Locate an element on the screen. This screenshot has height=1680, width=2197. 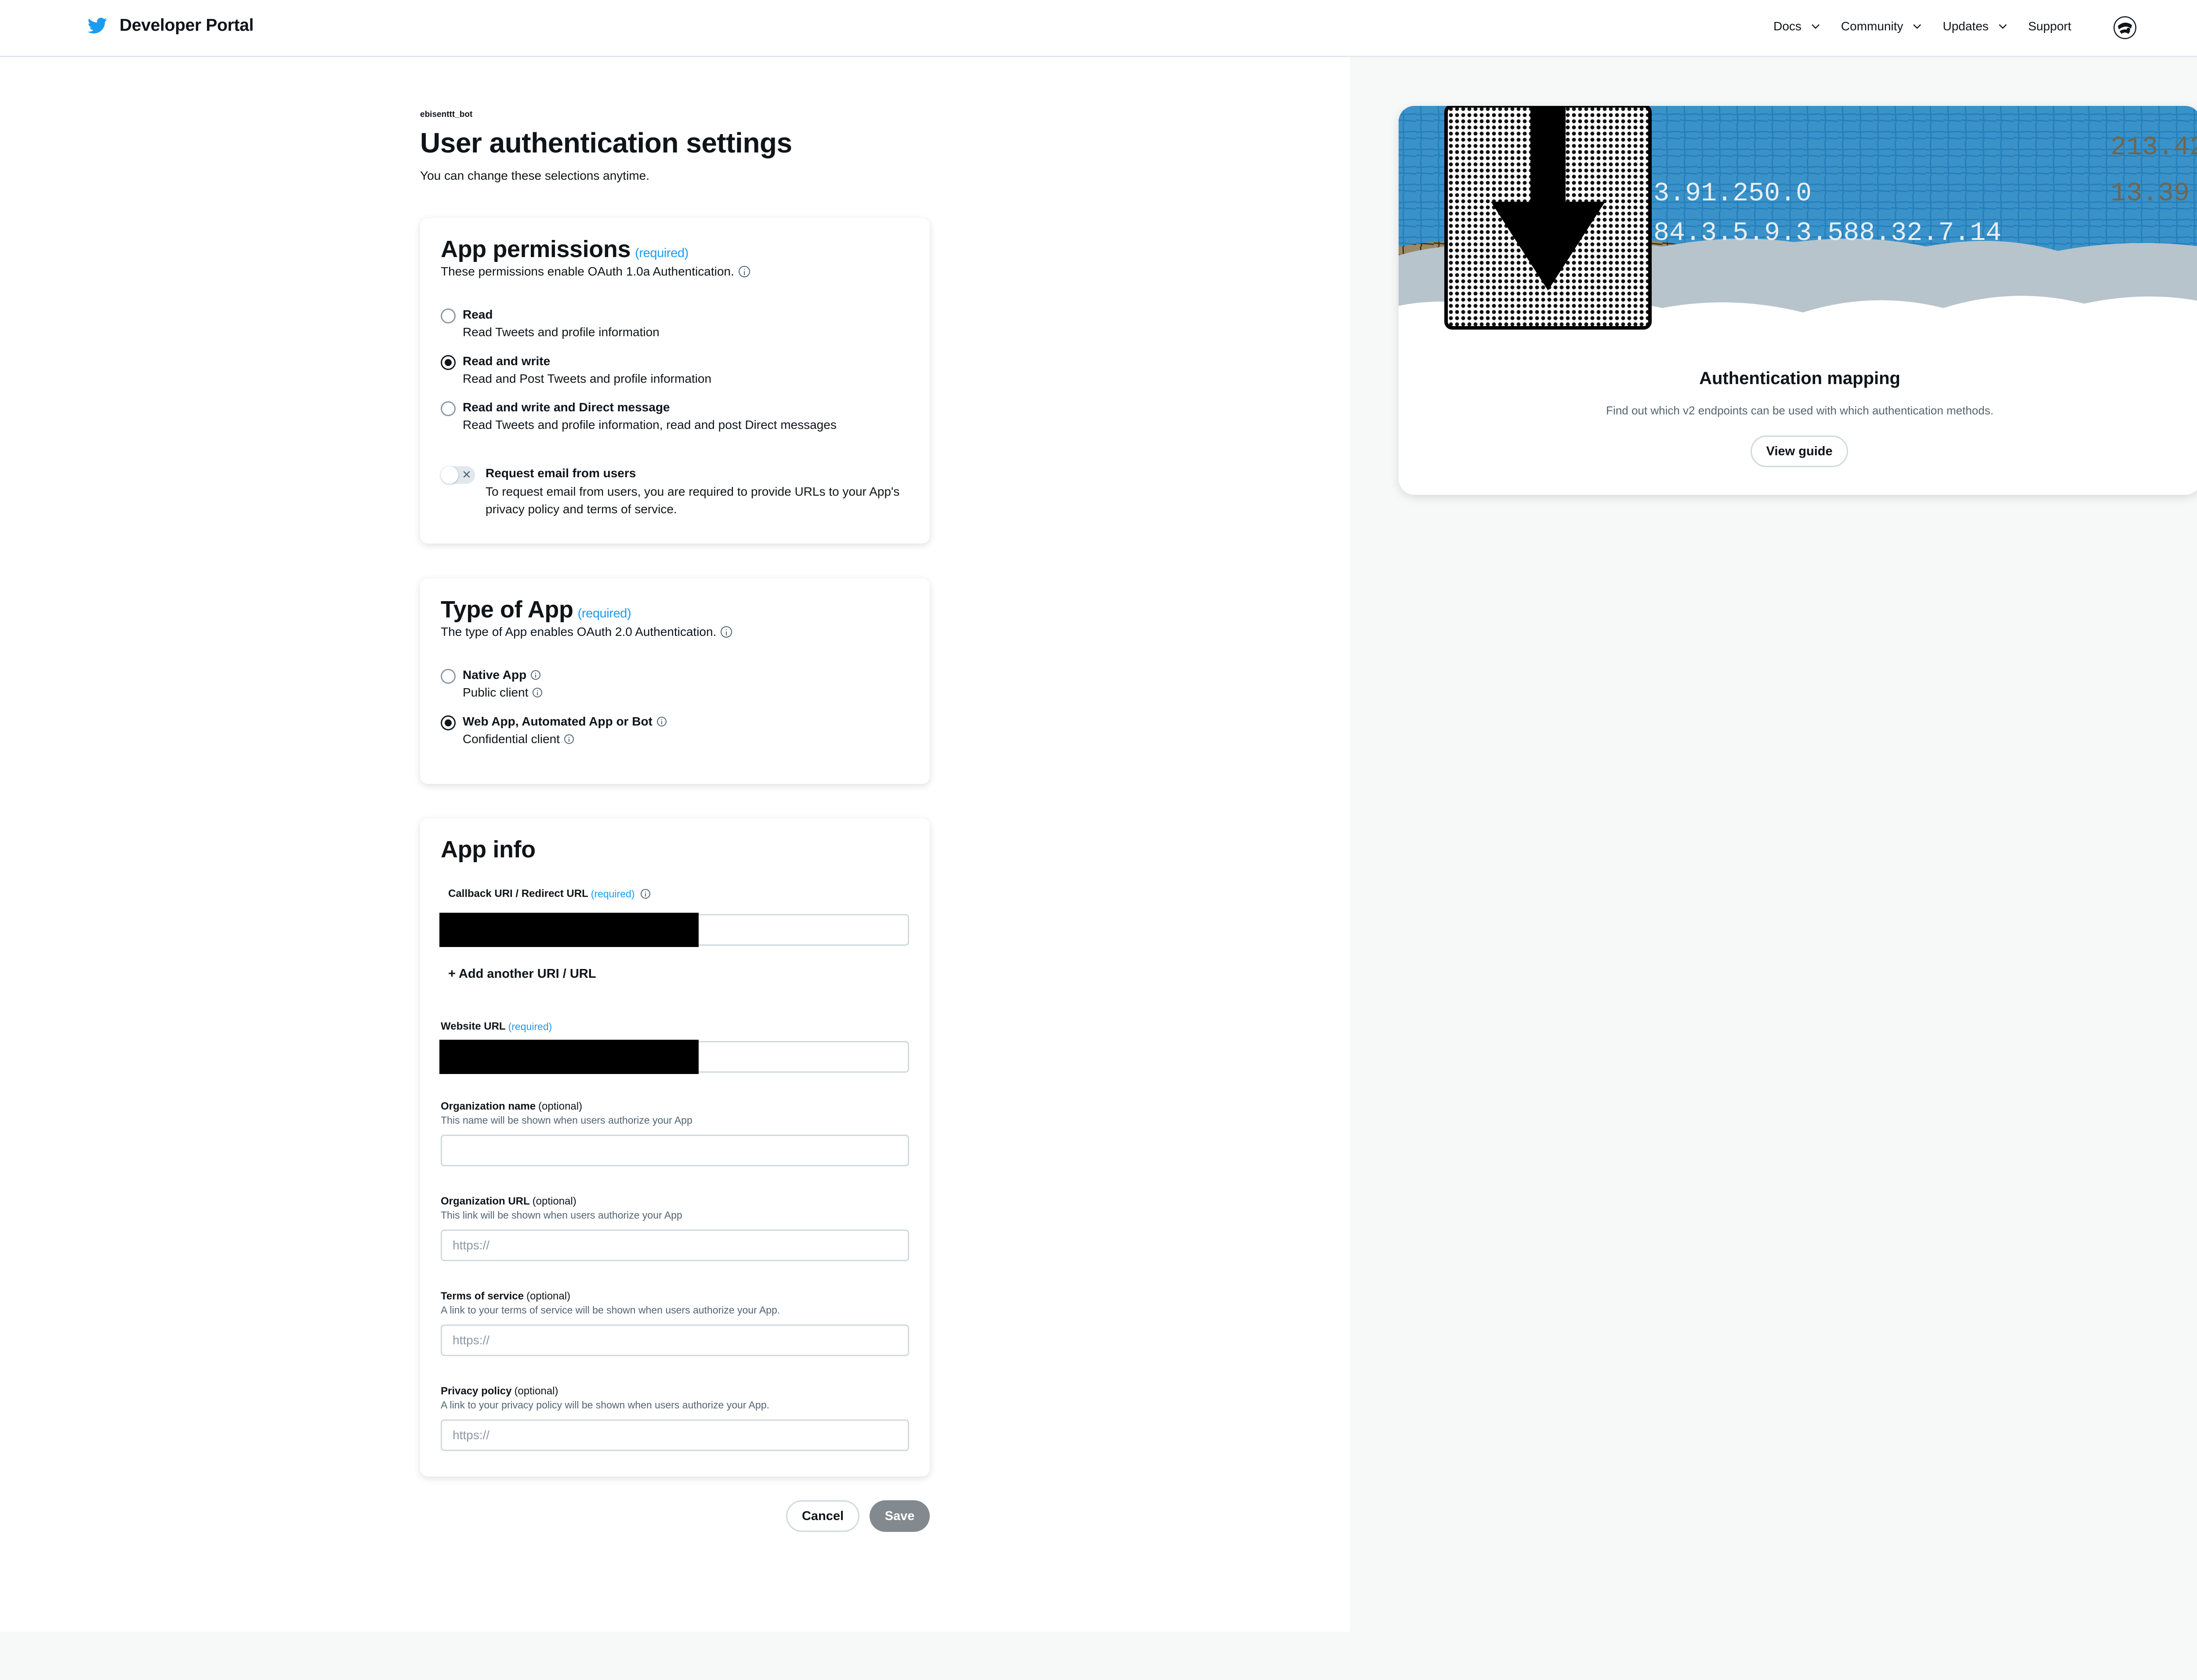
organization-url-label-text: Organization URL is located at coordinates (485, 1201).